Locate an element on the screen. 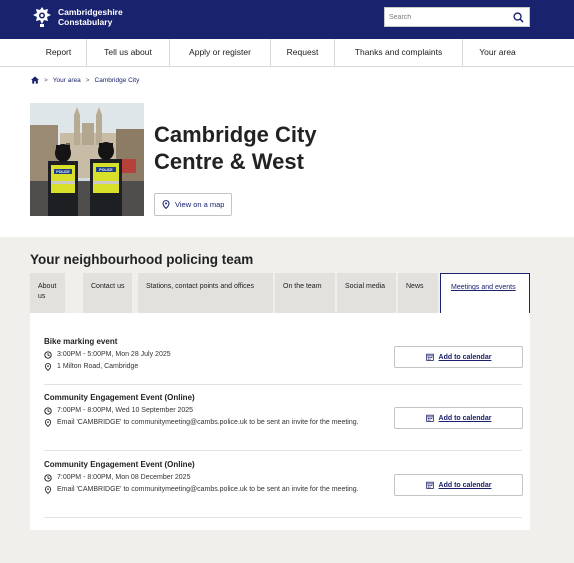  tab-on-the-team: On the team is located at coordinates (306, 293).